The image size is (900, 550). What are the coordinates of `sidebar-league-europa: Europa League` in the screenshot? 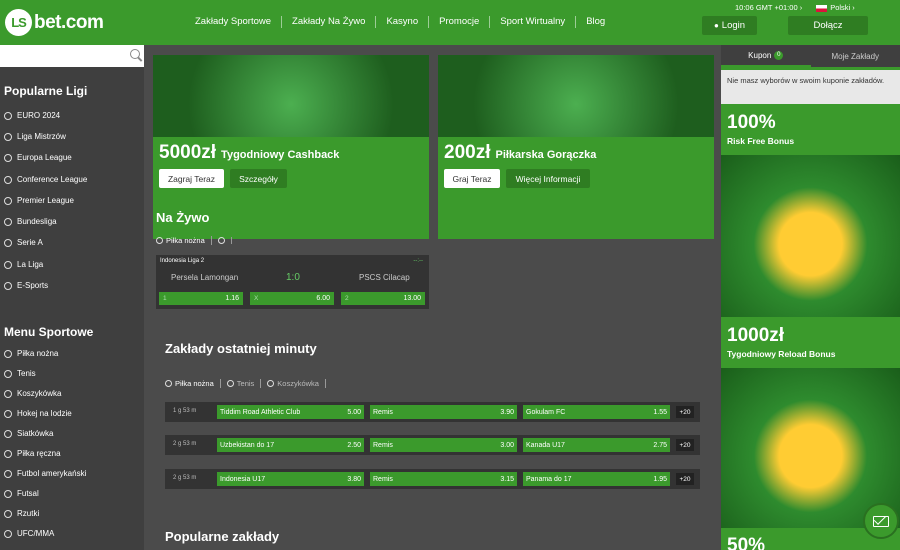 It's located at (38, 157).